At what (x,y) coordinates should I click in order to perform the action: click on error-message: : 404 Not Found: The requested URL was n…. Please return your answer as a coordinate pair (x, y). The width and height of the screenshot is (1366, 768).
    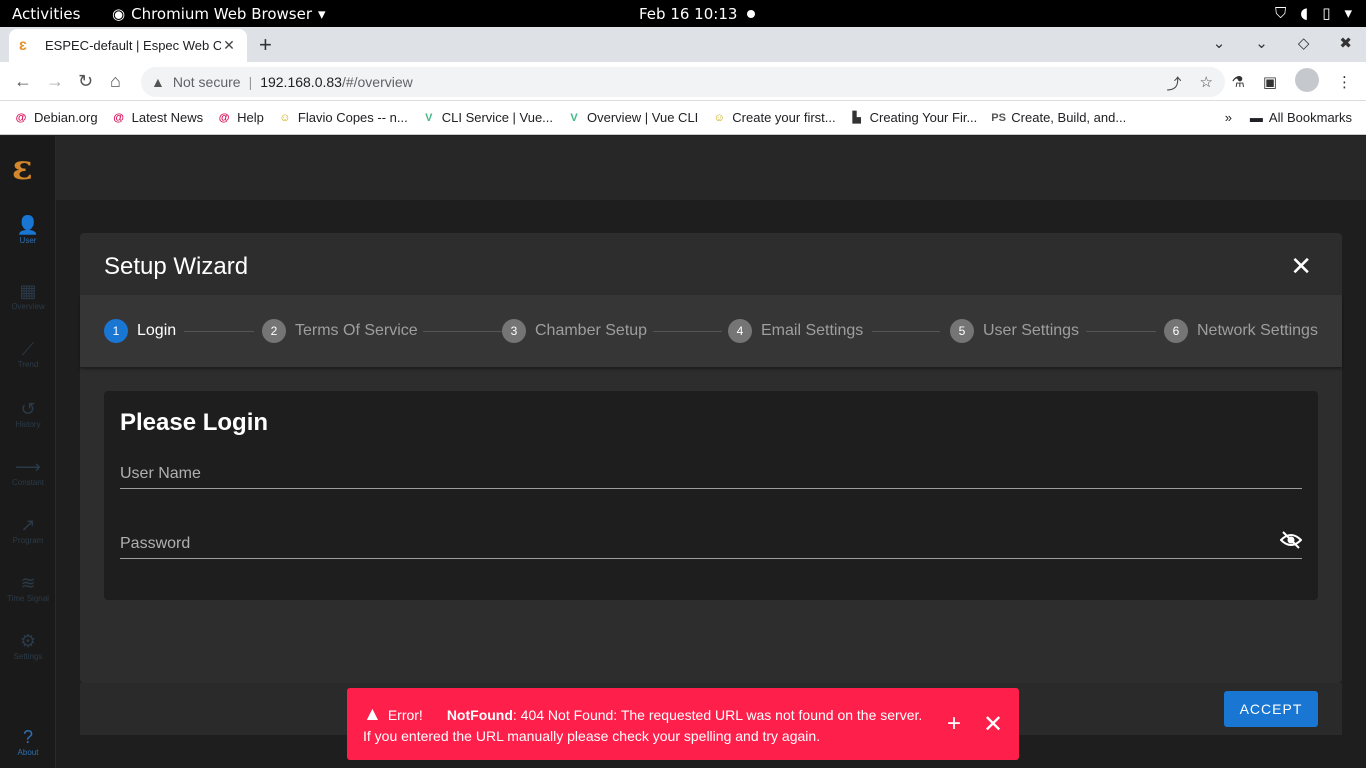
    Looking at the image, I should click on (717, 715).